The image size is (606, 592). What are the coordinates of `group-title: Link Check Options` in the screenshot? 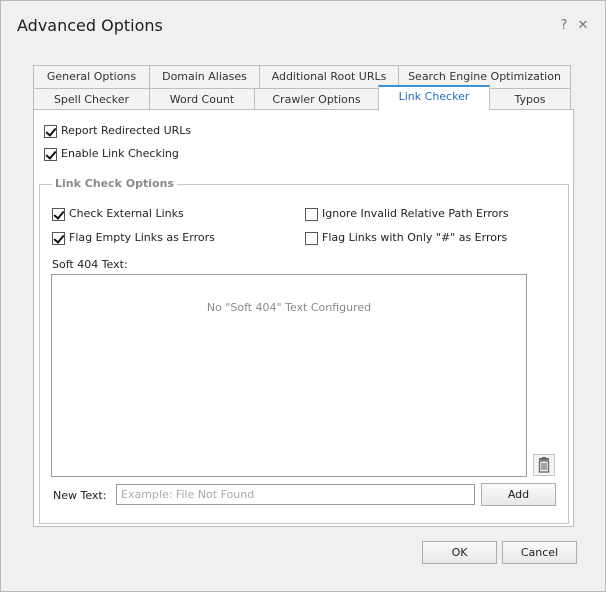 It's located at (114, 183).